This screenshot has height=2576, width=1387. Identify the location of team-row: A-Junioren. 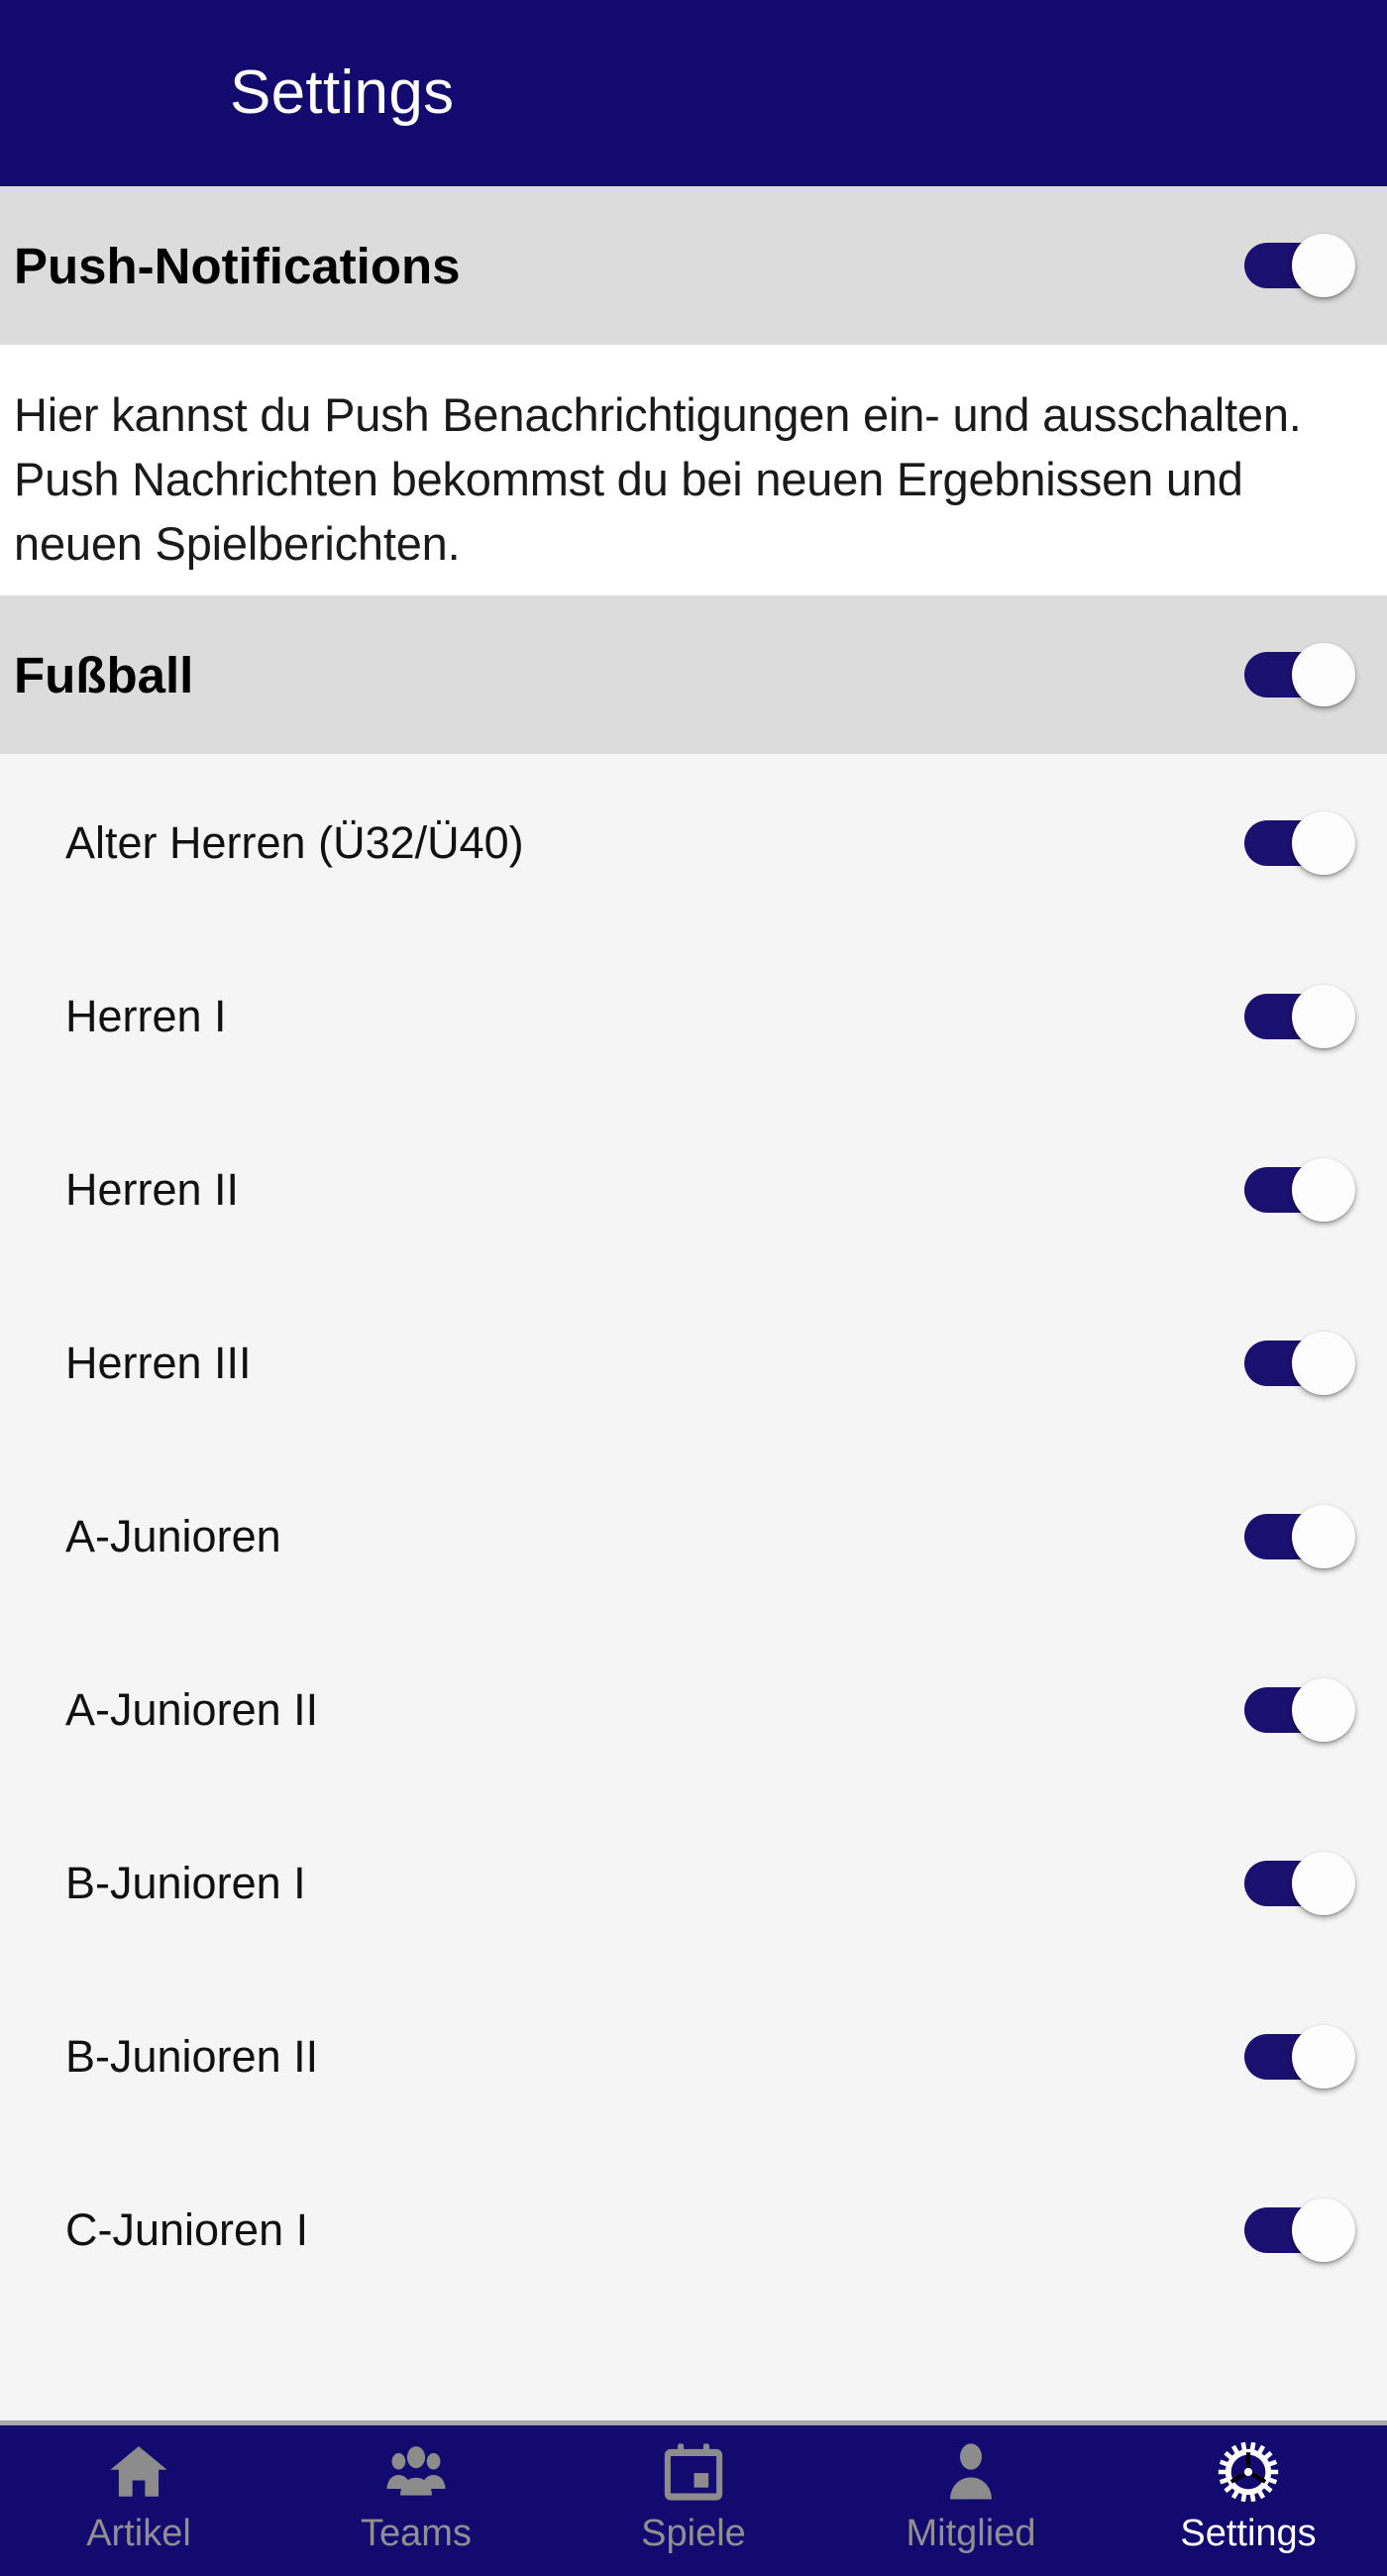
(693, 1536).